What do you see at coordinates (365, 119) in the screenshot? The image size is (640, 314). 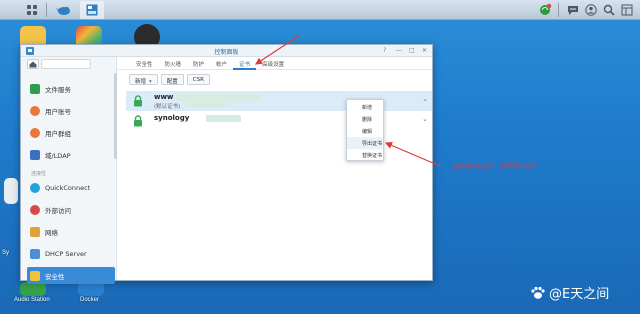 I see `menu-item-delete: 删除` at bounding box center [365, 119].